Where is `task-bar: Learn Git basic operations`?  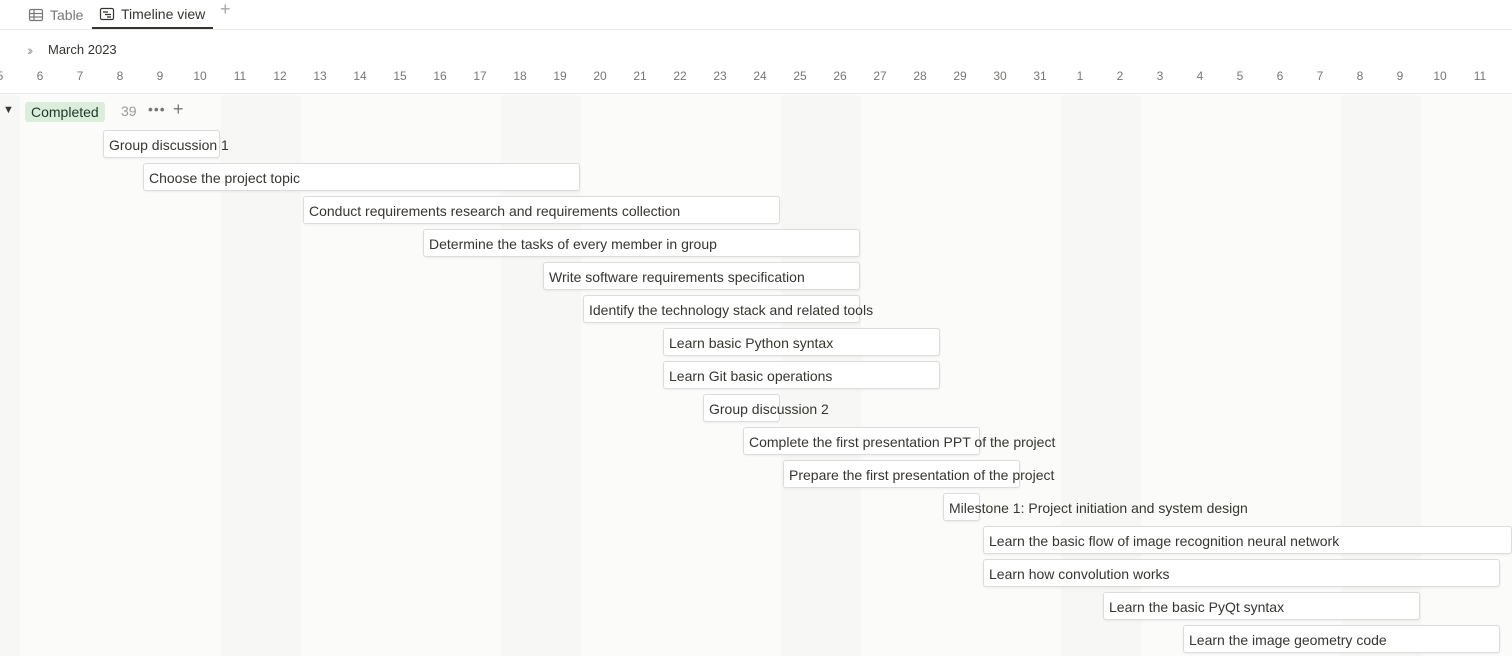 task-bar: Learn Git basic operations is located at coordinates (801, 375).